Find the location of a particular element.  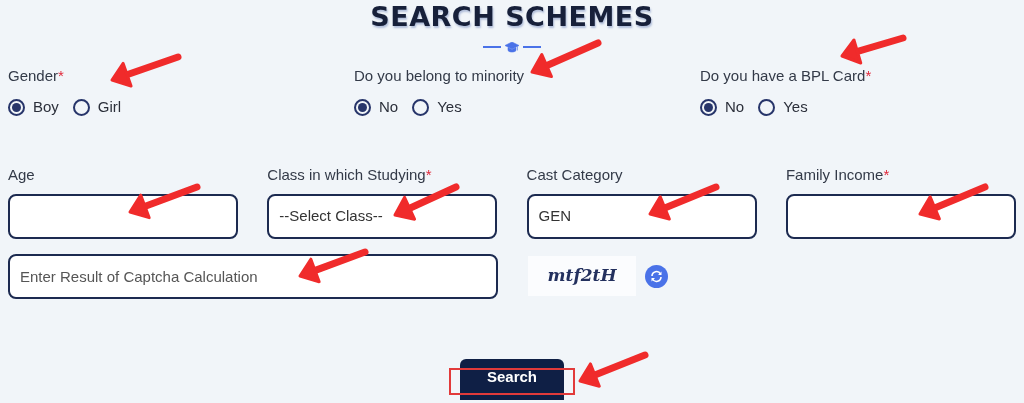

field-label: Do you belong to minority is located at coordinates (439, 76).